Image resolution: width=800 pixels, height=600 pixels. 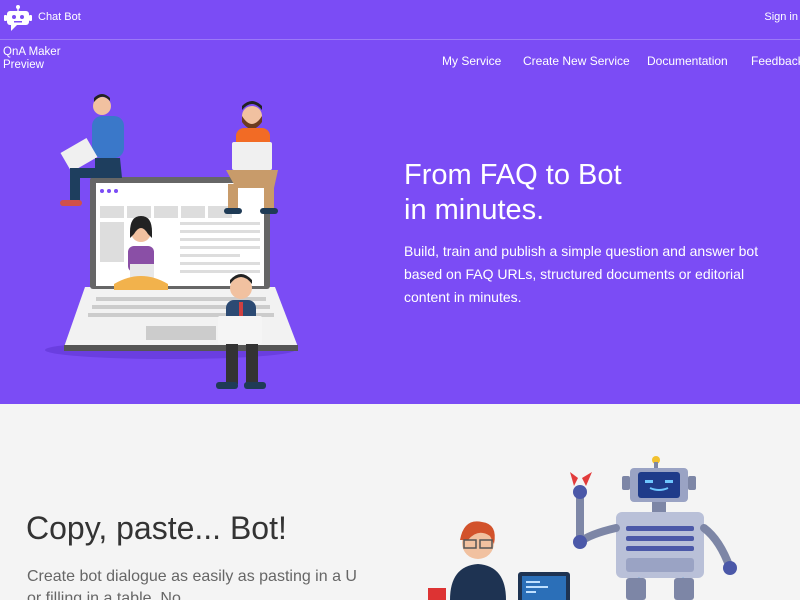 I want to click on nav-create-new-service: Create New Service, so click(x=576, y=61).